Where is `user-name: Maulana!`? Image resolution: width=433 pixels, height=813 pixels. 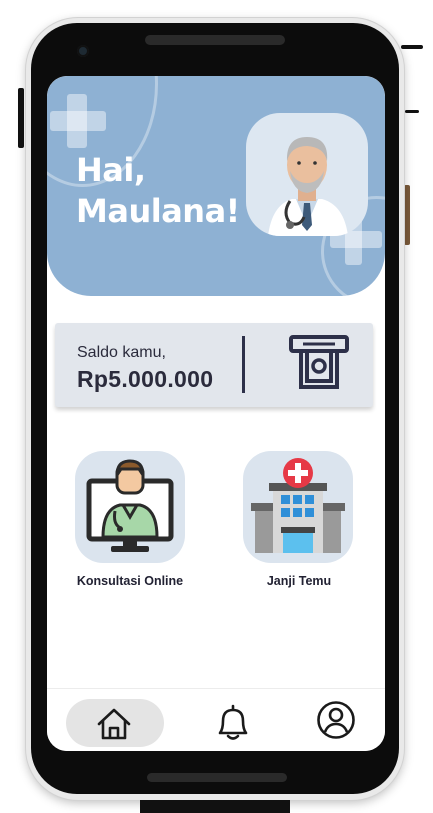
user-name: Maulana! is located at coordinates (158, 211).